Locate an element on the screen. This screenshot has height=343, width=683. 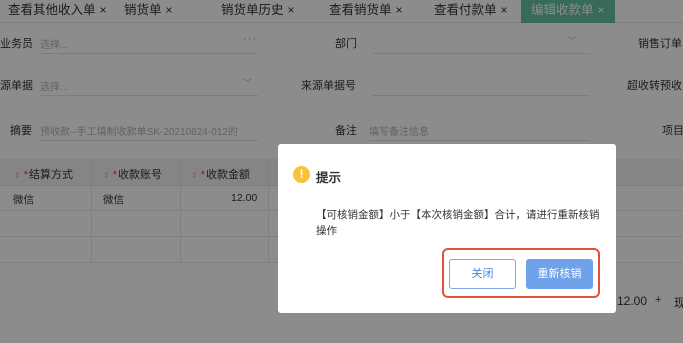
dialog-title: 提示 is located at coordinates (329, 178).